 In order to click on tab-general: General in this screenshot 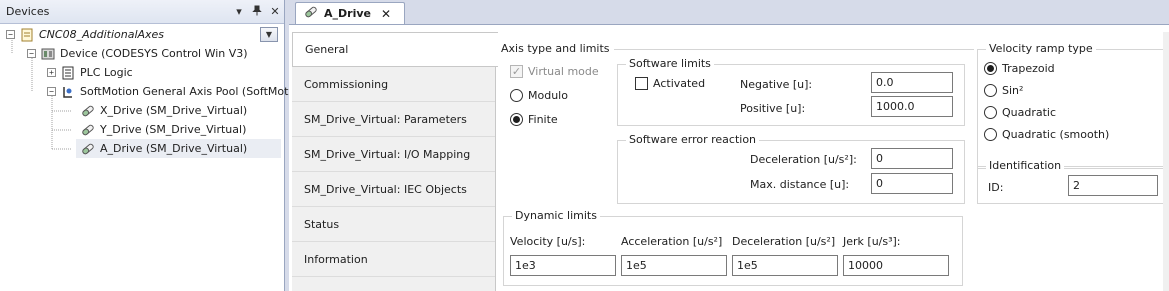, I will do `click(395, 49)`.